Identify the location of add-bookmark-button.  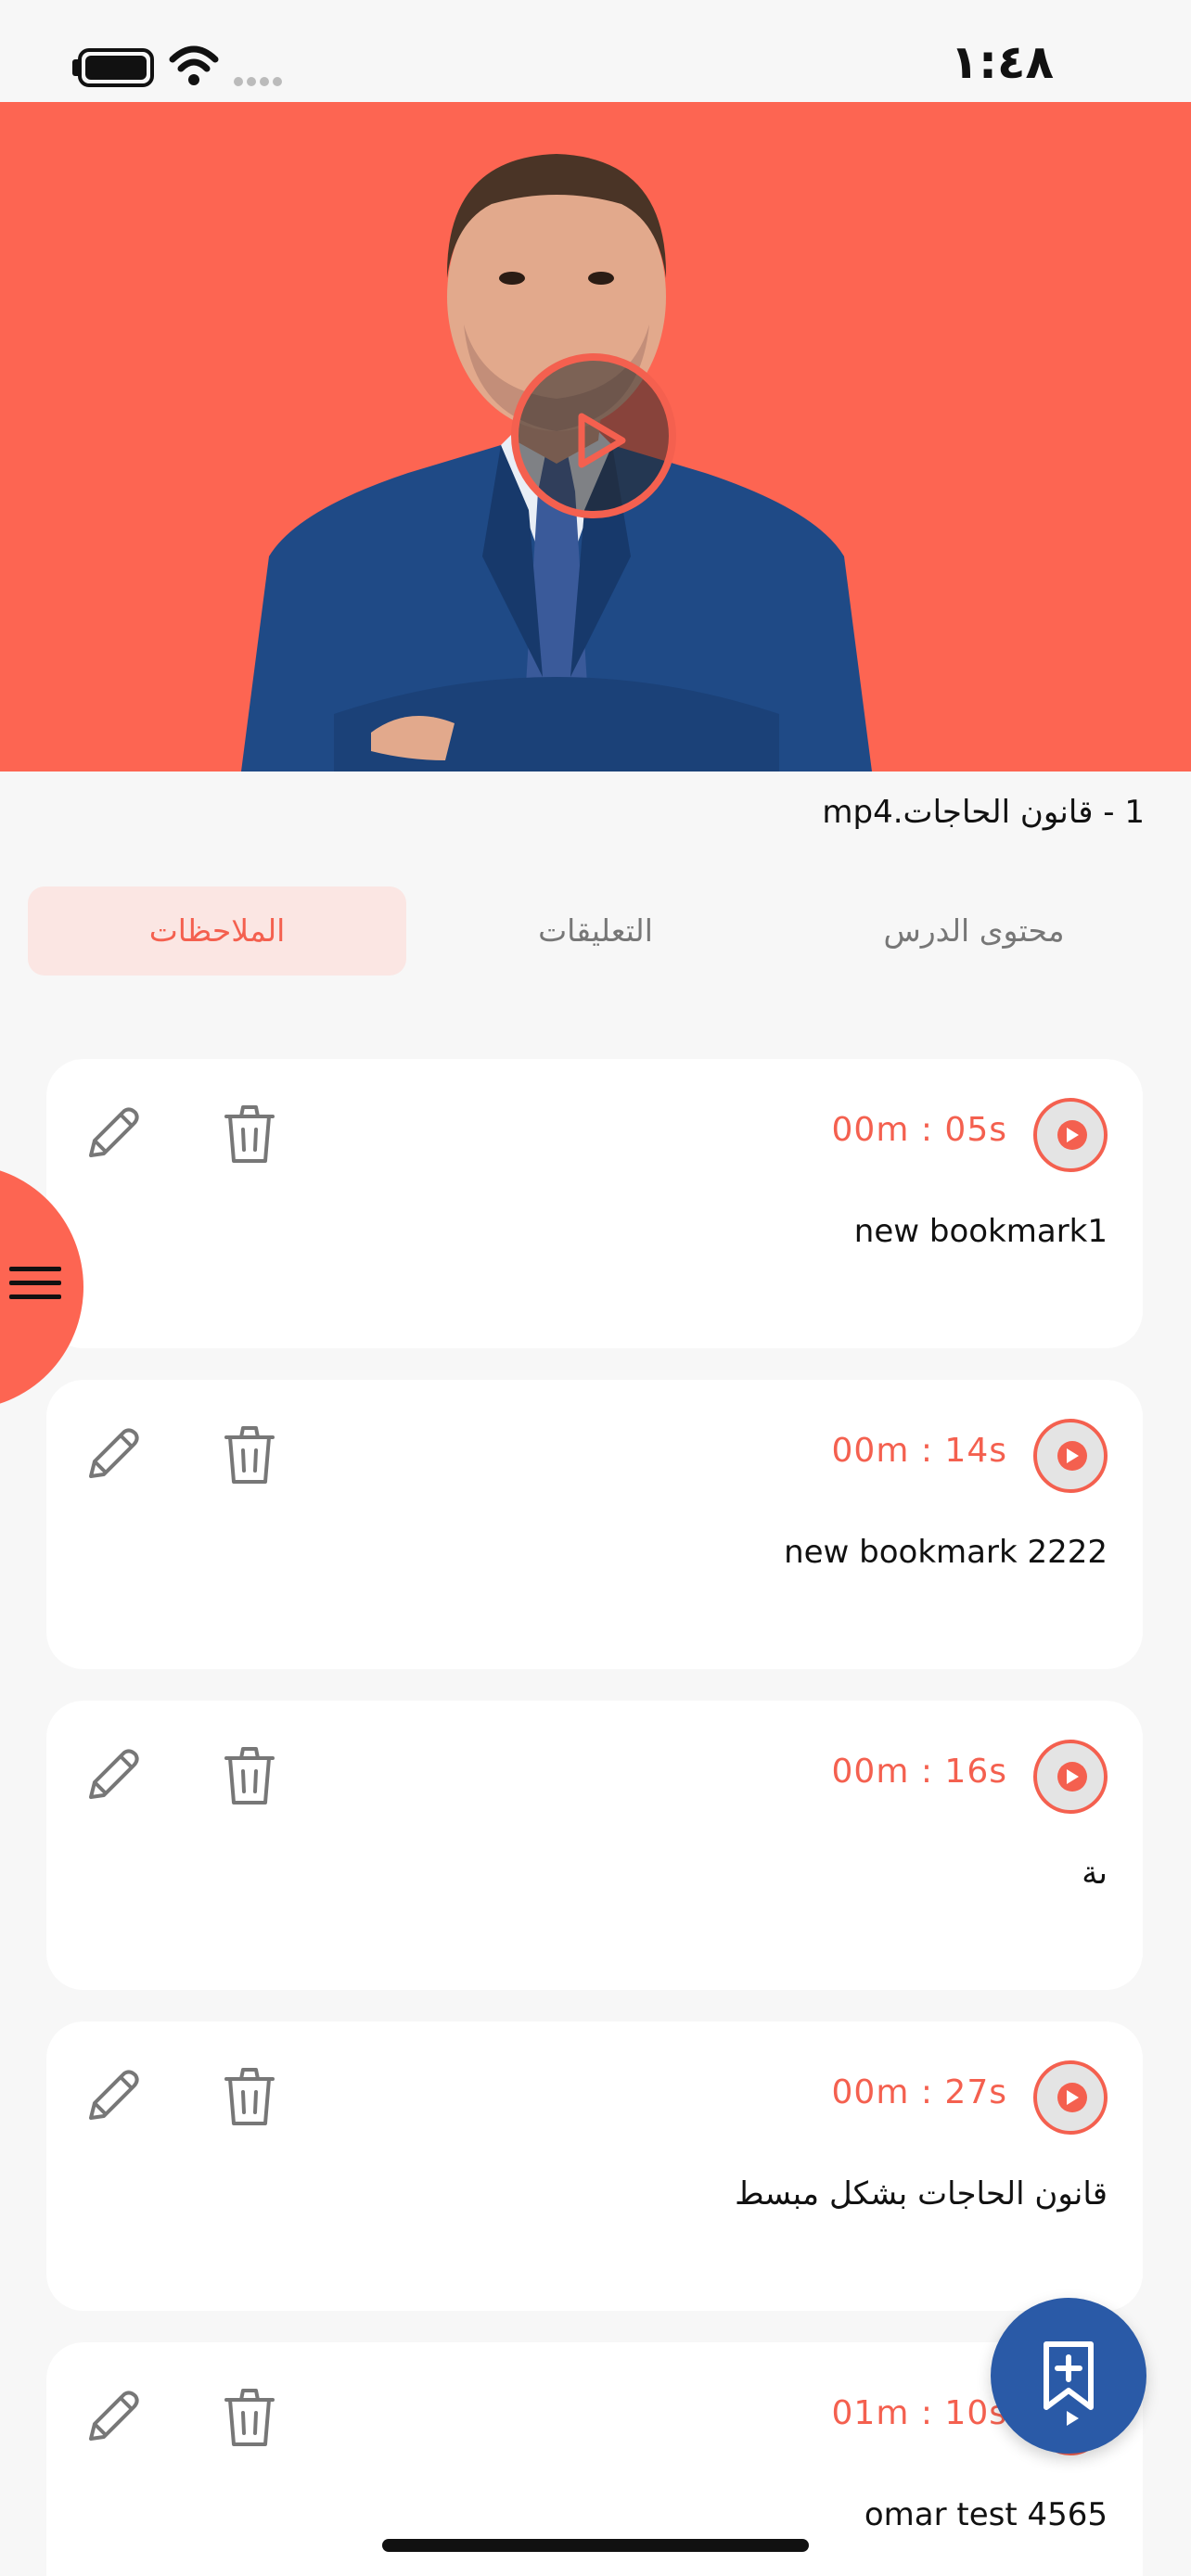
(1068, 2376).